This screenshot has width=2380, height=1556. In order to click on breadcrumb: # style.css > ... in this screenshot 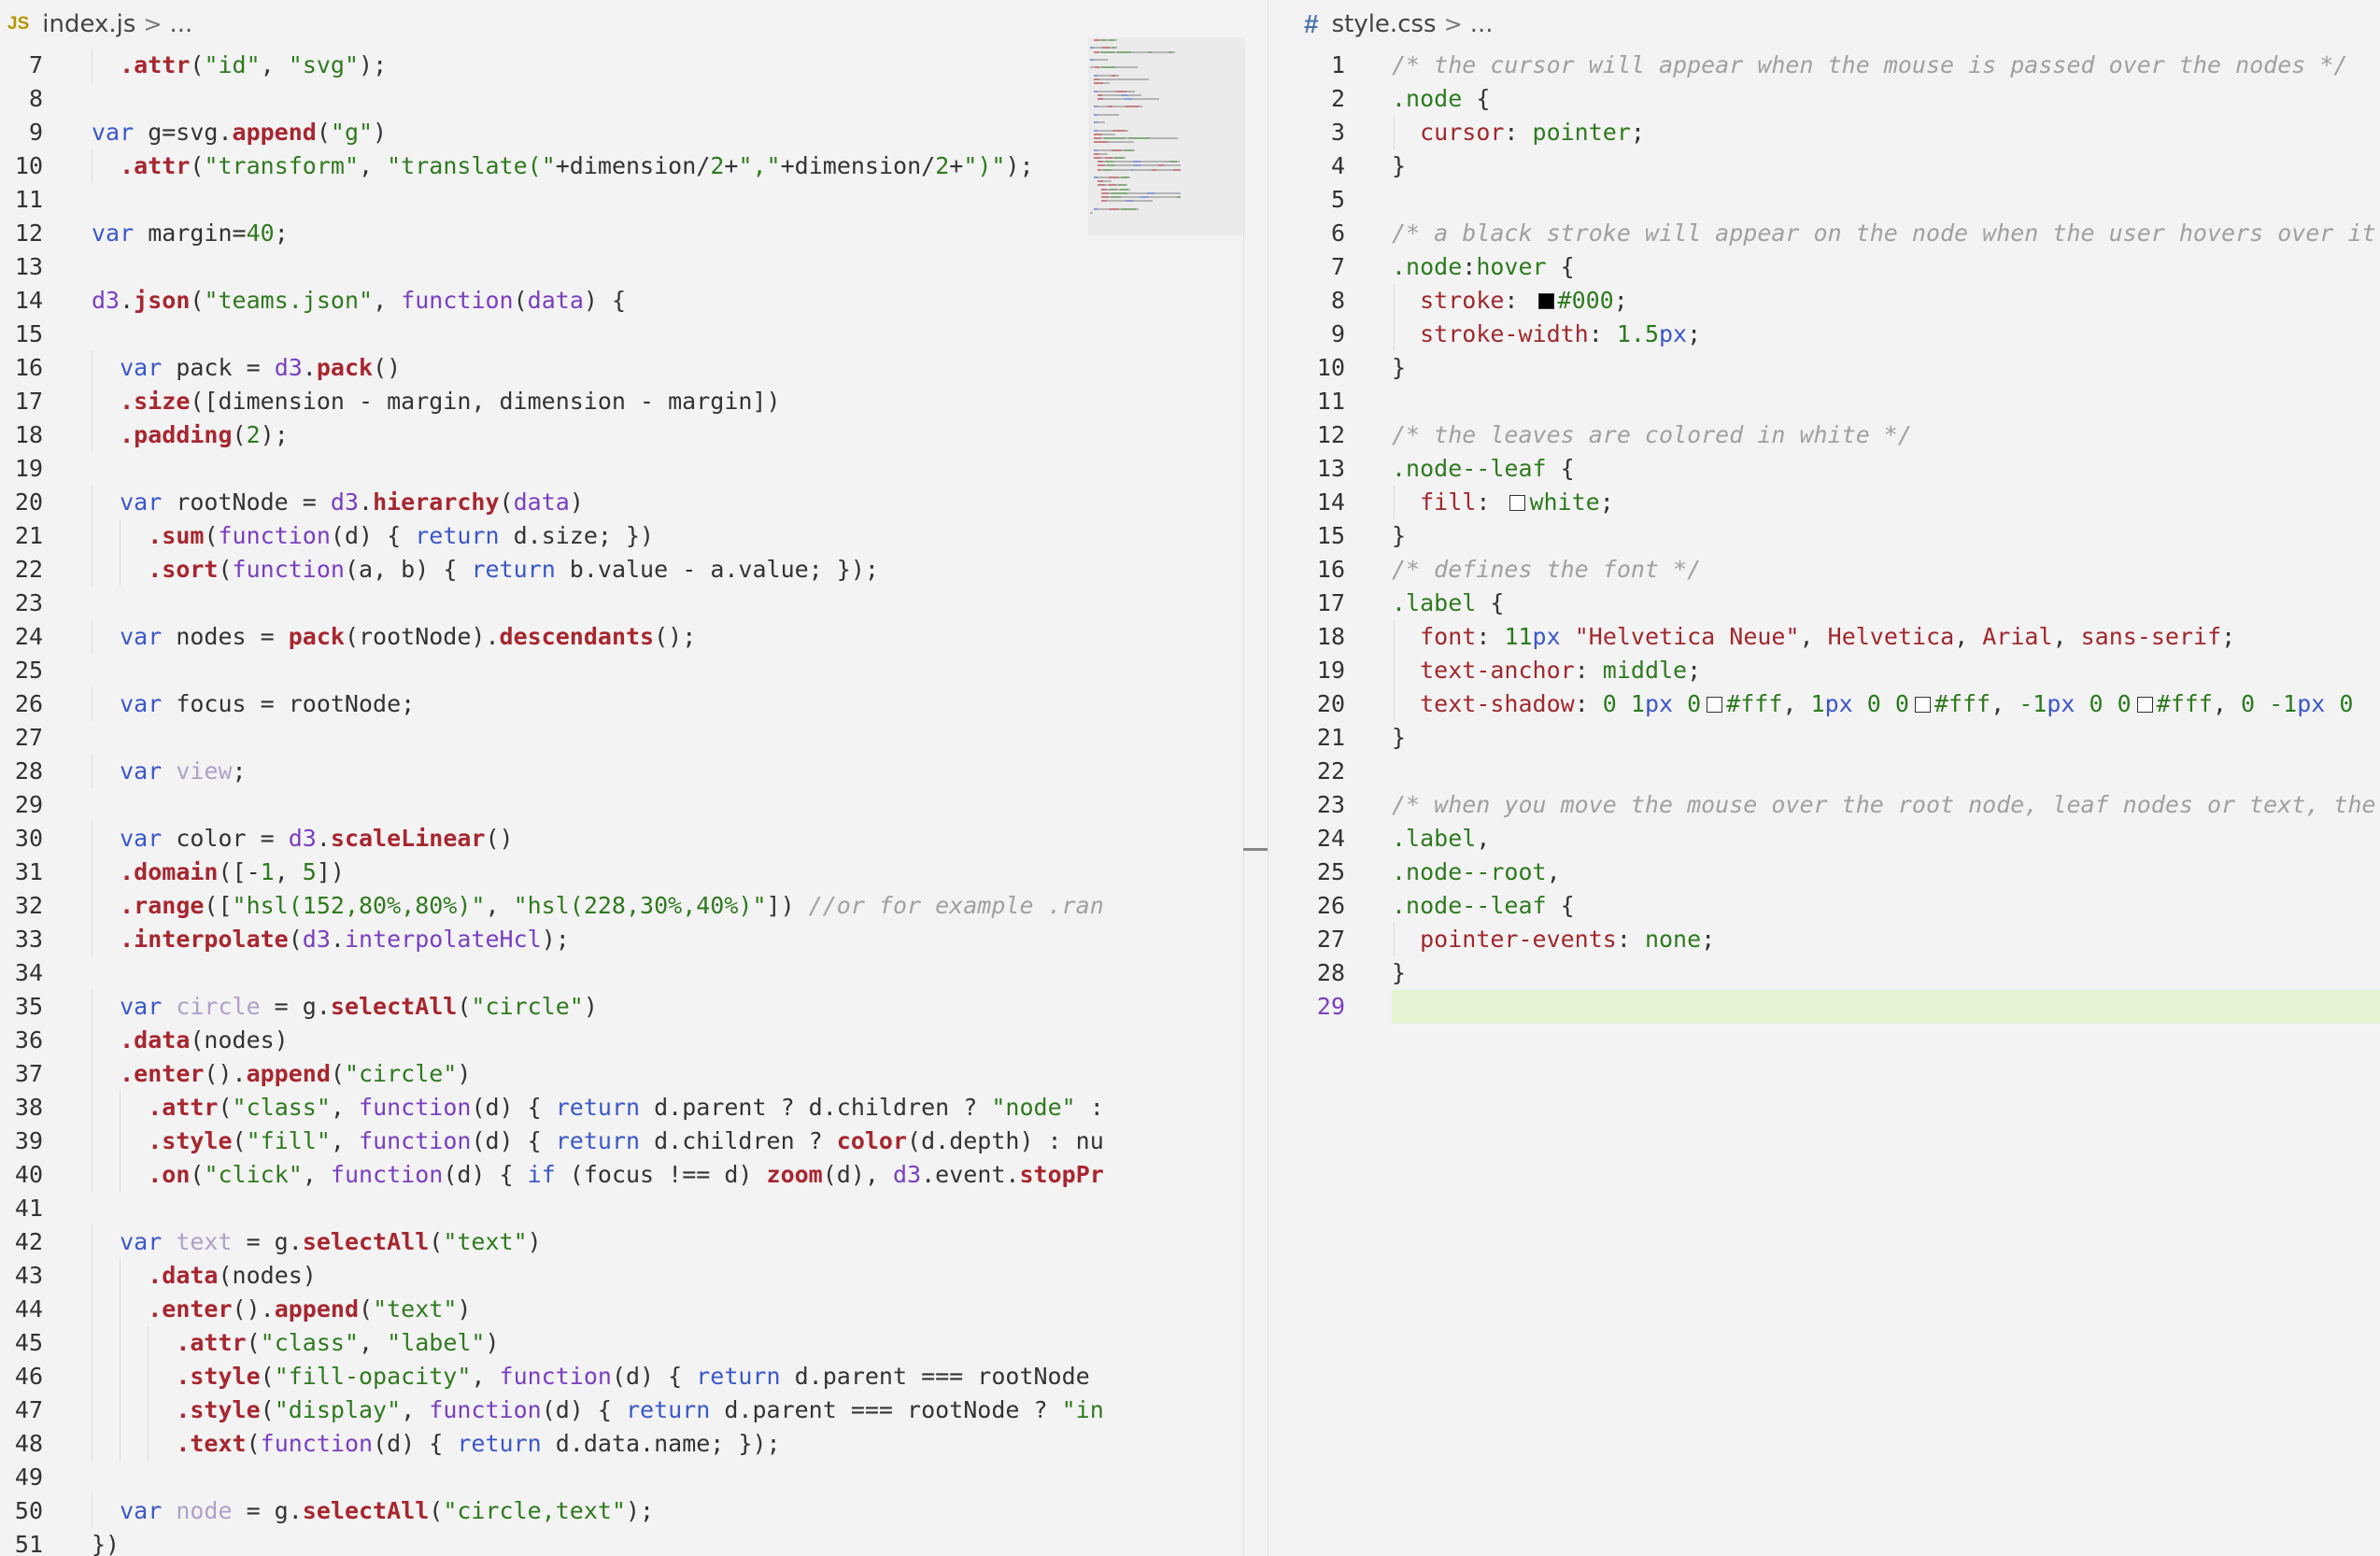, I will do `click(1824, 25)`.